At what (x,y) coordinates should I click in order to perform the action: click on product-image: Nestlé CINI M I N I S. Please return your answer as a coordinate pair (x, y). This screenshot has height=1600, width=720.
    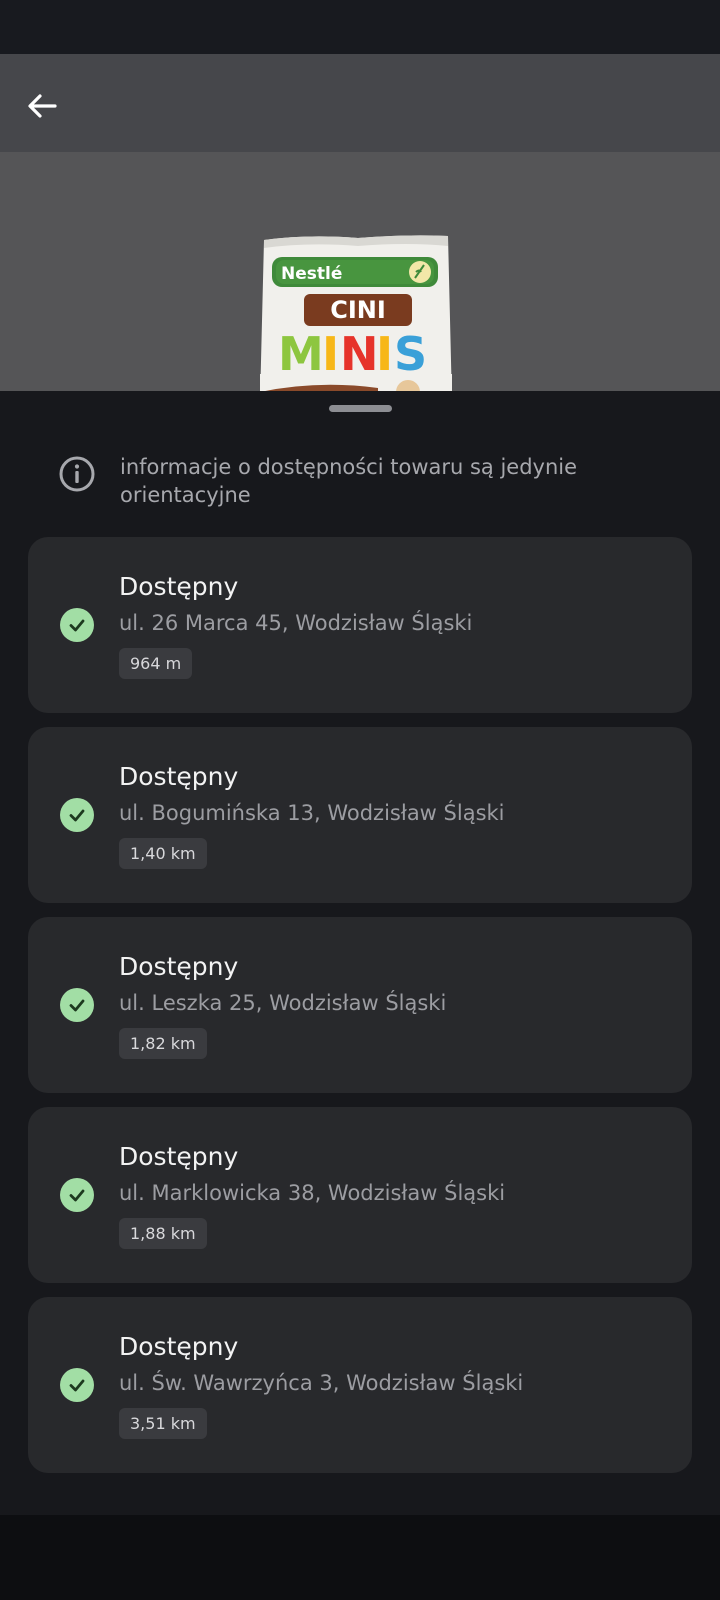
    Looking at the image, I should click on (356, 313).